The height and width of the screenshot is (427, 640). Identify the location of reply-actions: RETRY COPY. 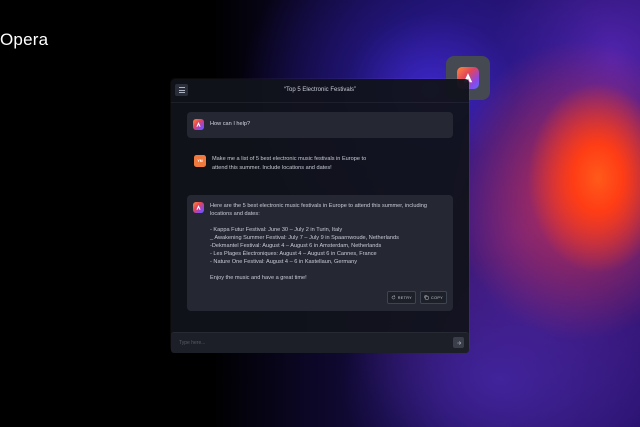
(416, 297).